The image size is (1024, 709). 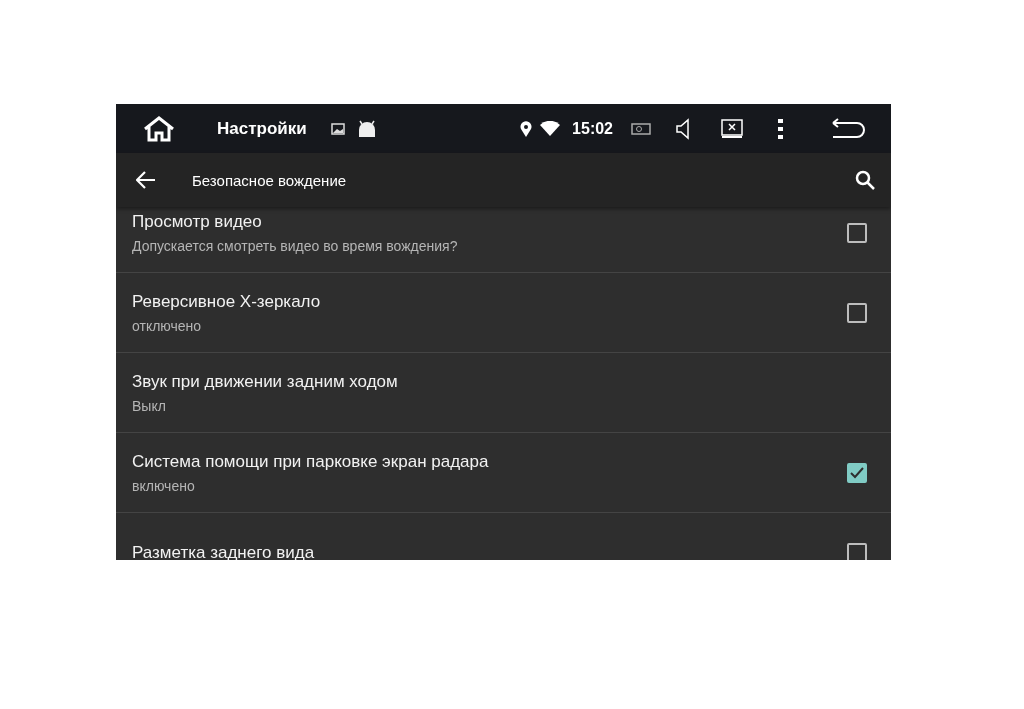 I want to click on setting-title: Реверсивное Х-зеркало, so click(x=227, y=301).